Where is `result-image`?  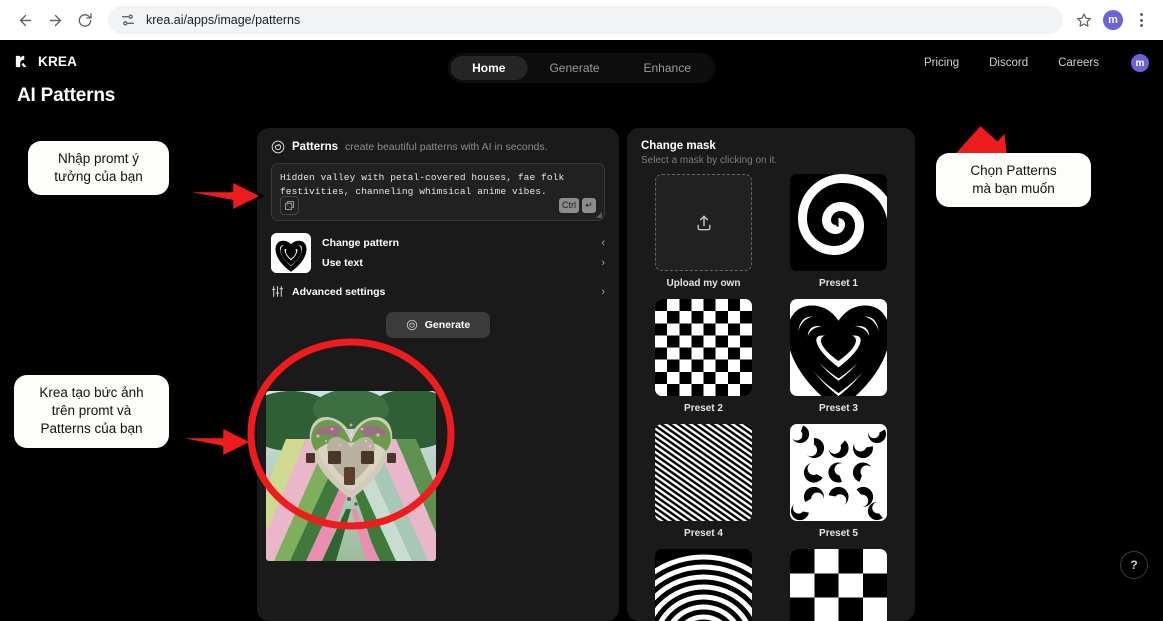 result-image is located at coordinates (351, 476).